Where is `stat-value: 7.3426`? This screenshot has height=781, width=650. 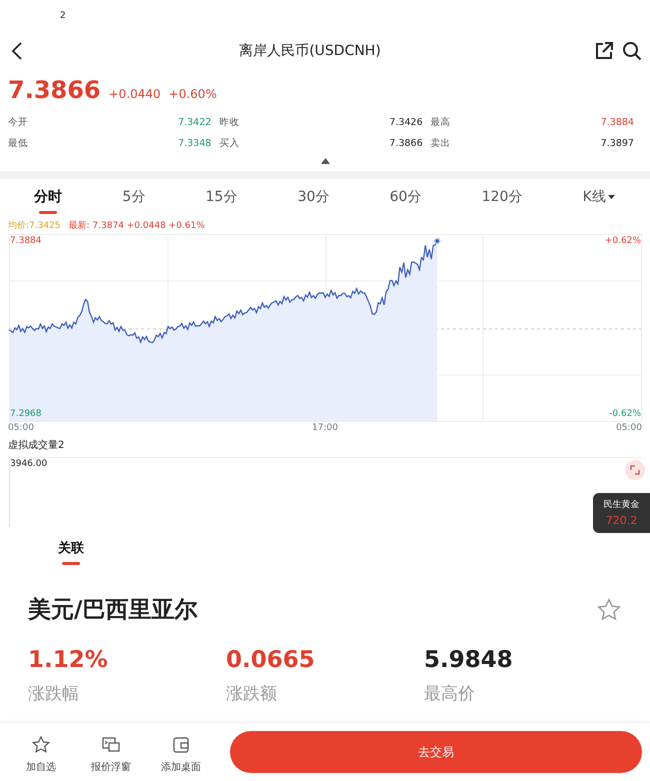
stat-value: 7.3426 is located at coordinates (406, 123).